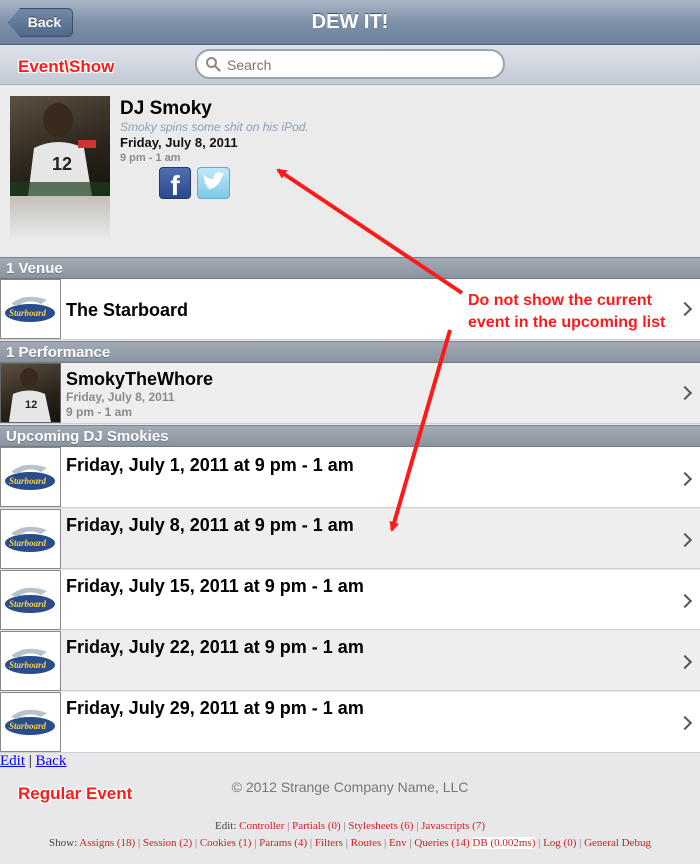 The image size is (700, 864). What do you see at coordinates (213, 183) in the screenshot?
I see `twitter-icon` at bounding box center [213, 183].